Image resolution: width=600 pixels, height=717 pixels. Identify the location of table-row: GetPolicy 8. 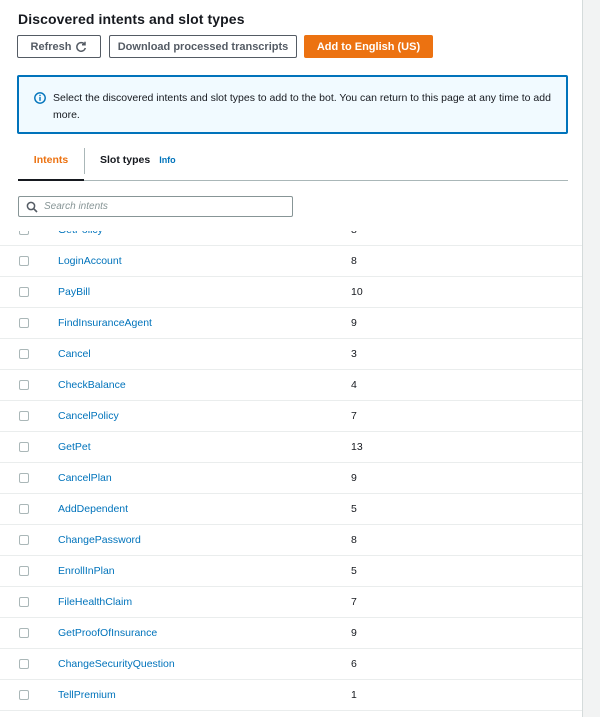
(291, 238).